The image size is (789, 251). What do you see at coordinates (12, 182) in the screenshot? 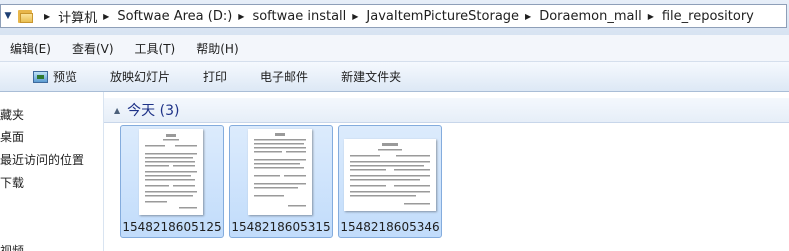
I see `nav-item-downloads: 下载` at bounding box center [12, 182].